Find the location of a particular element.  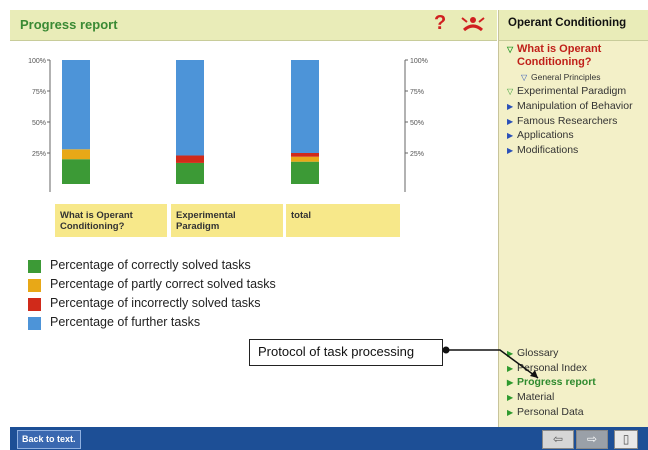

protocol-label: Protocol of task processing is located at coordinates (336, 351).